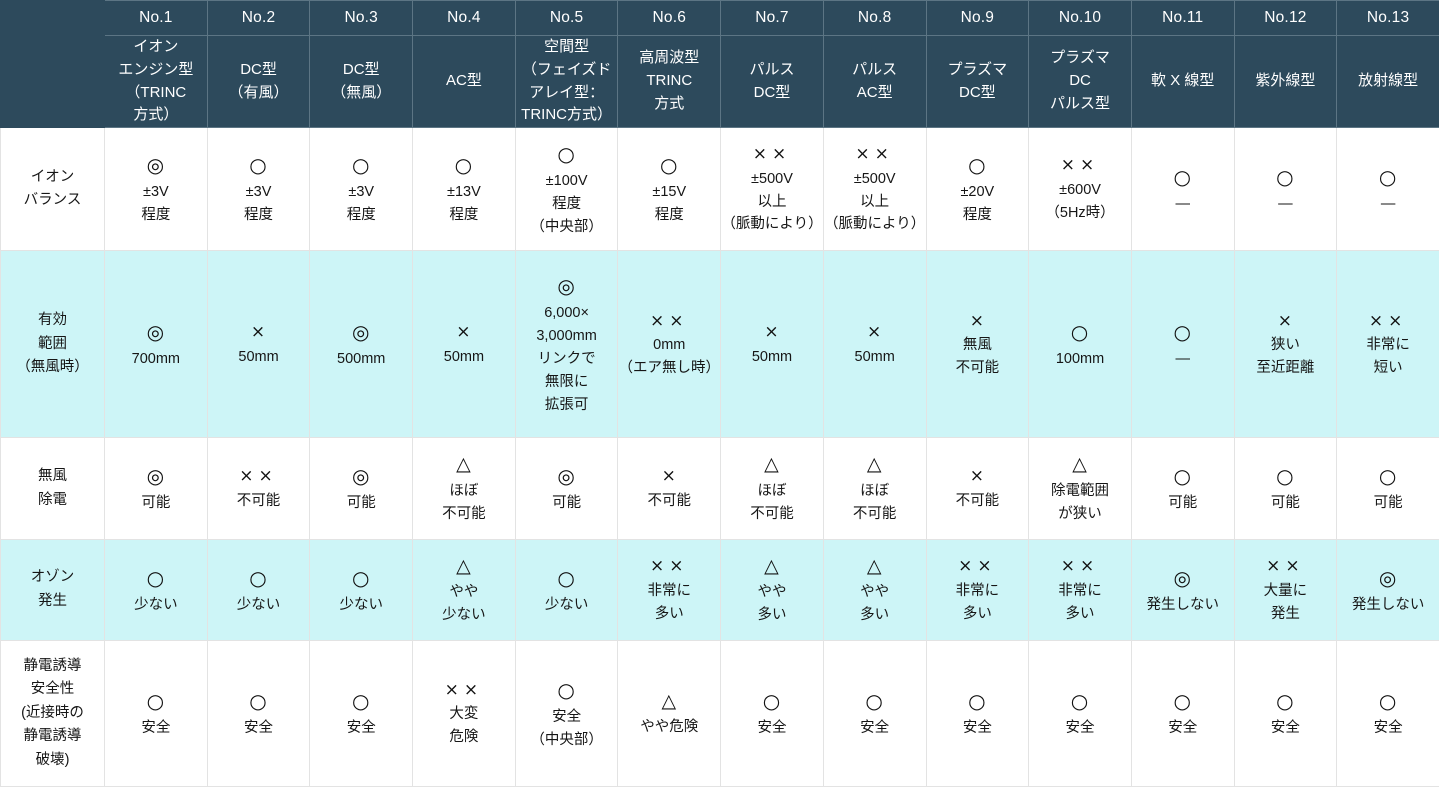 The height and width of the screenshot is (787, 1439). I want to click on cell-ozone-generation-col6: ×× 非常に 多い, so click(669, 590).